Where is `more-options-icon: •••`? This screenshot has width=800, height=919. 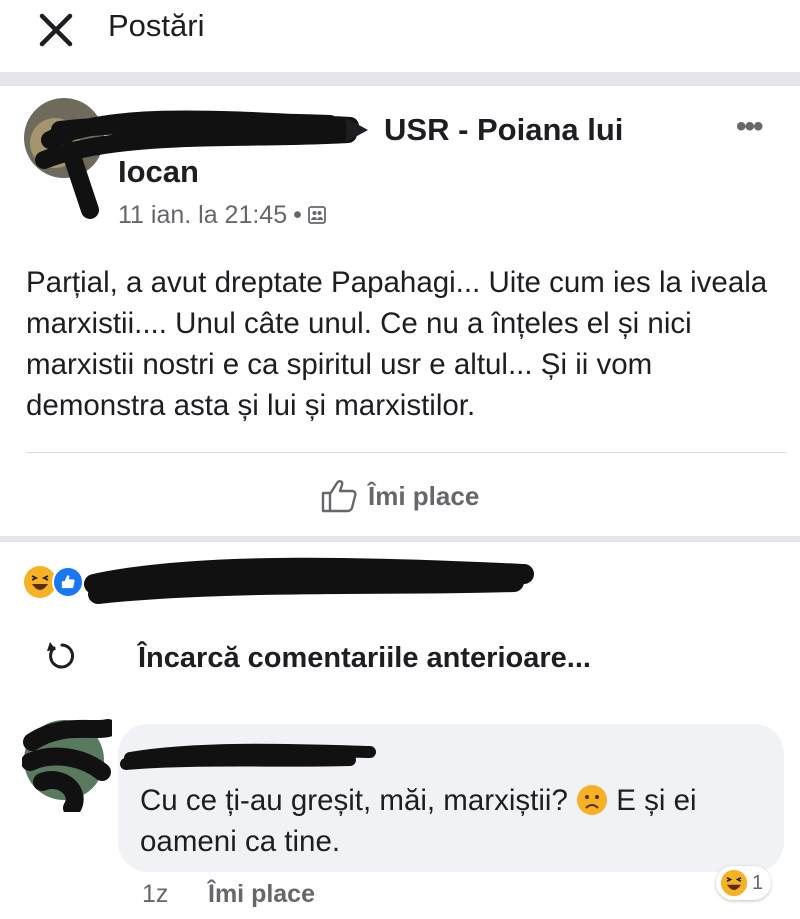 more-options-icon: ••• is located at coordinates (749, 127).